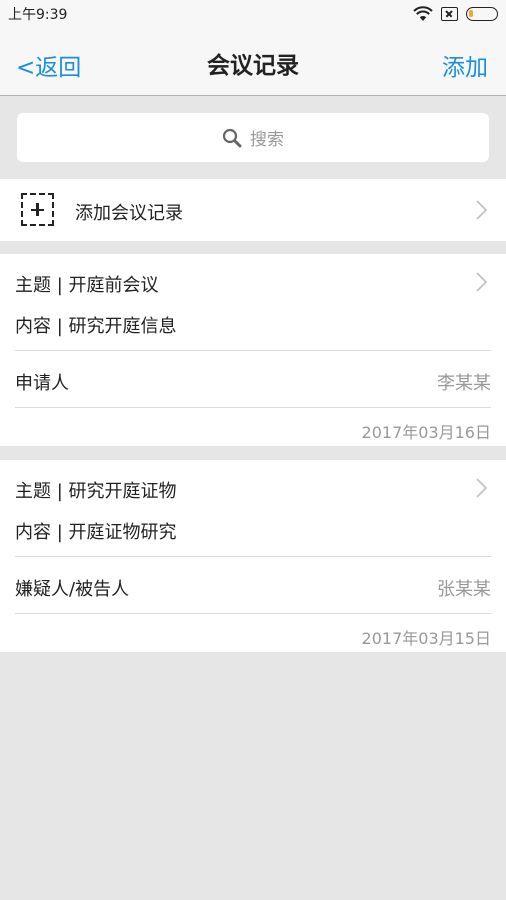  I want to click on status-icons, so click(455, 14).